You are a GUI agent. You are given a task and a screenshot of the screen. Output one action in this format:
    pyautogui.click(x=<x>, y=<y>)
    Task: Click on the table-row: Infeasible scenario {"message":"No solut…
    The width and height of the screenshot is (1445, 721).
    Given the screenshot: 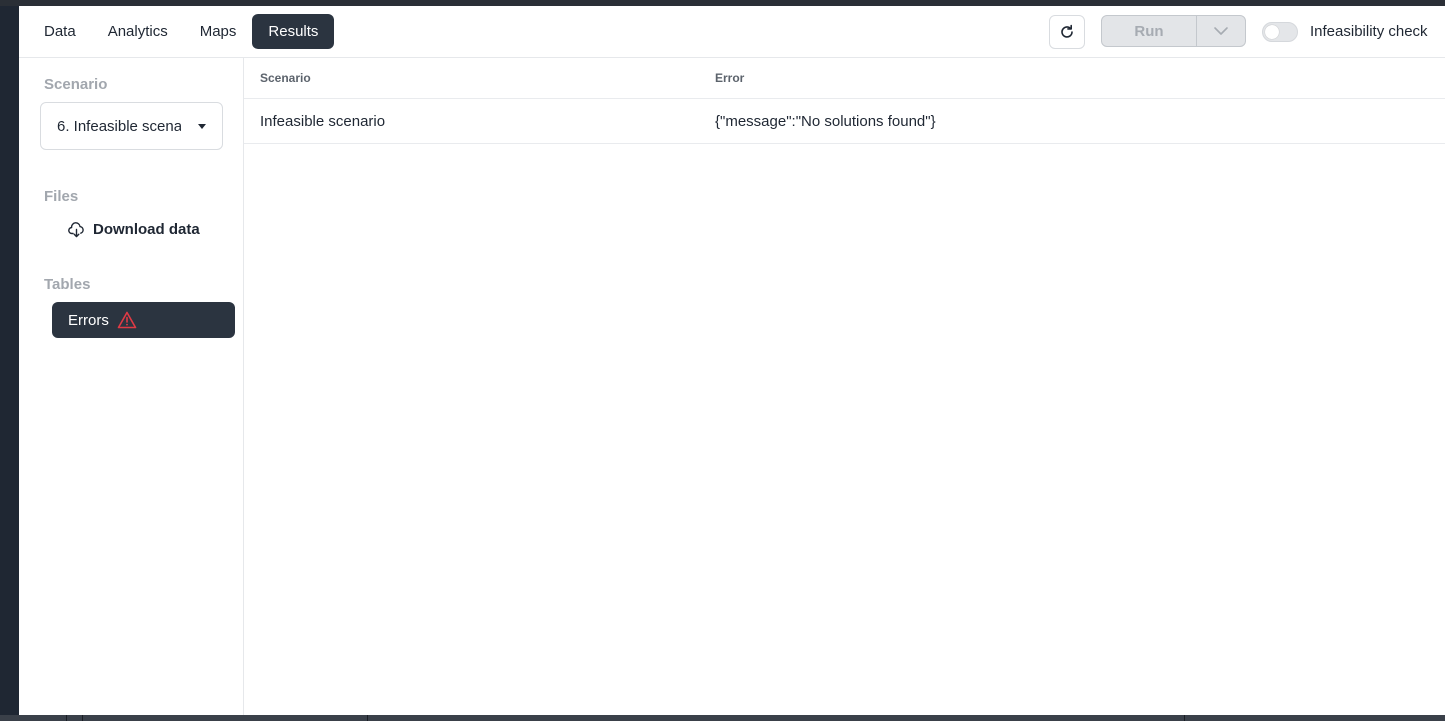 What is the action you would take?
    pyautogui.click(x=844, y=121)
    